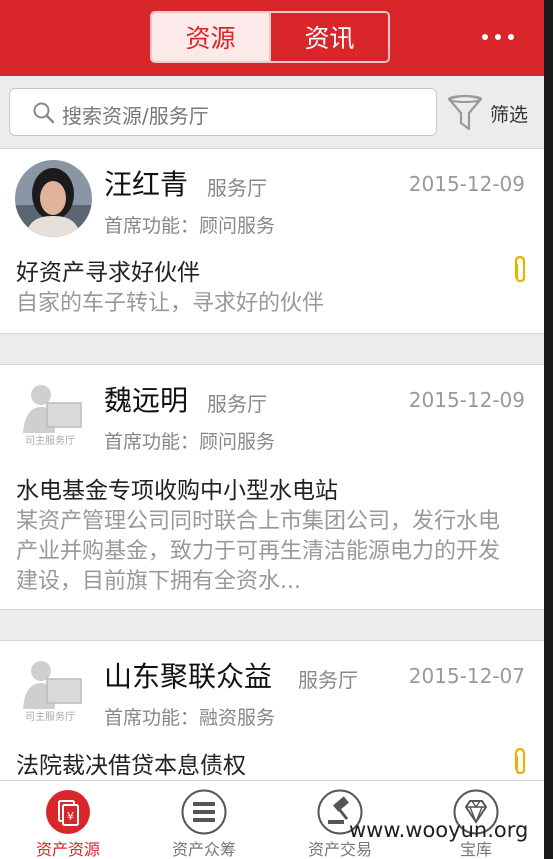 The image size is (553, 859). I want to click on segmented-control: 资源 资讯, so click(270, 37).